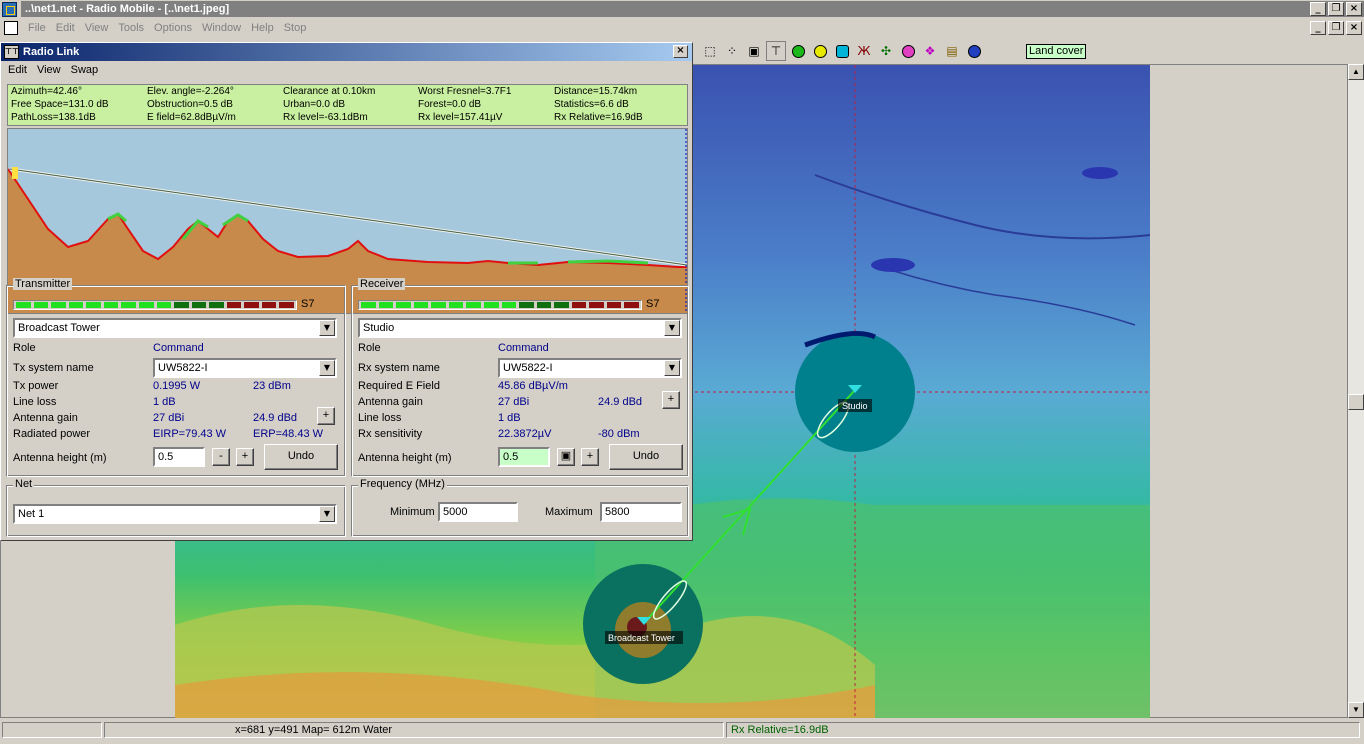 The height and width of the screenshot is (744, 1364). I want to click on tower-label: Broadcast Tower, so click(641, 638).